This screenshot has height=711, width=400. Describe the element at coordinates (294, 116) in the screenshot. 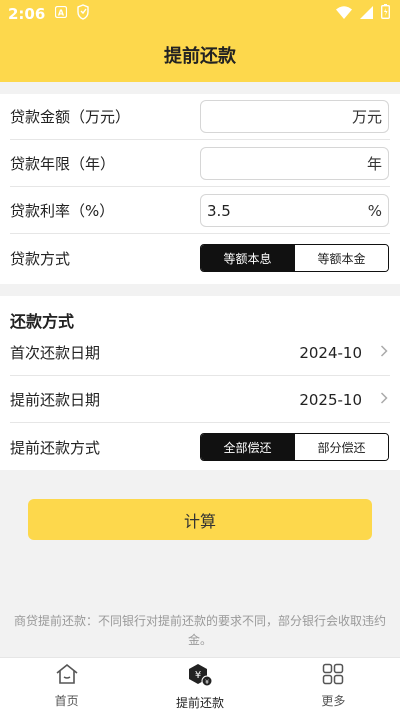

I see `amount-input: 万元` at that location.